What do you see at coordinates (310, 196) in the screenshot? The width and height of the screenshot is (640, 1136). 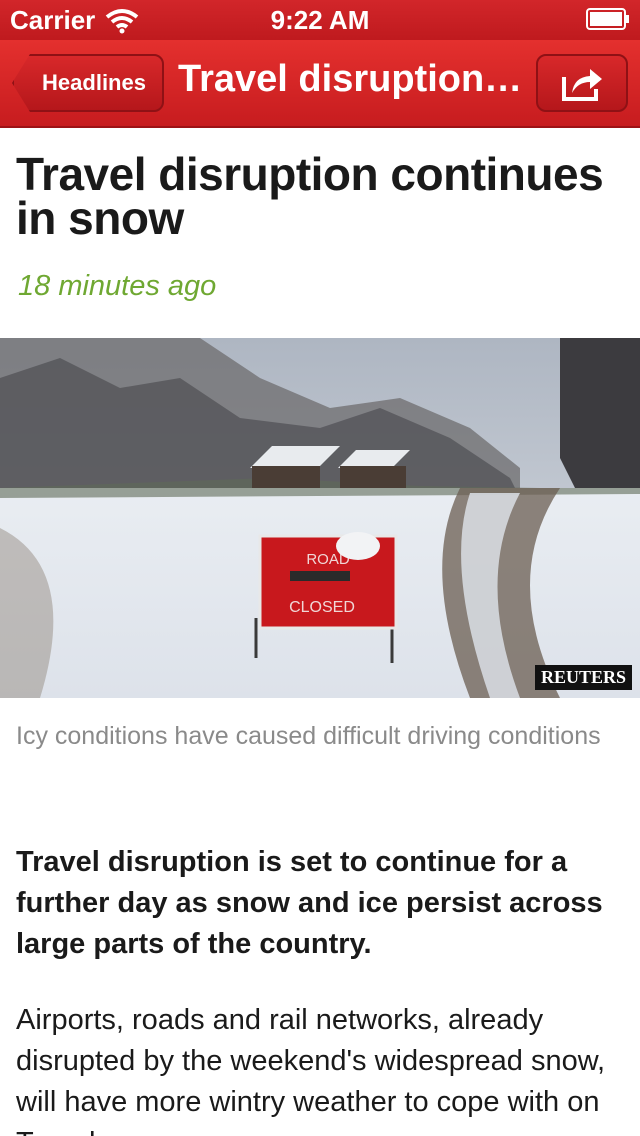 I see `article-headline: Travel disruption continues in snow` at bounding box center [310, 196].